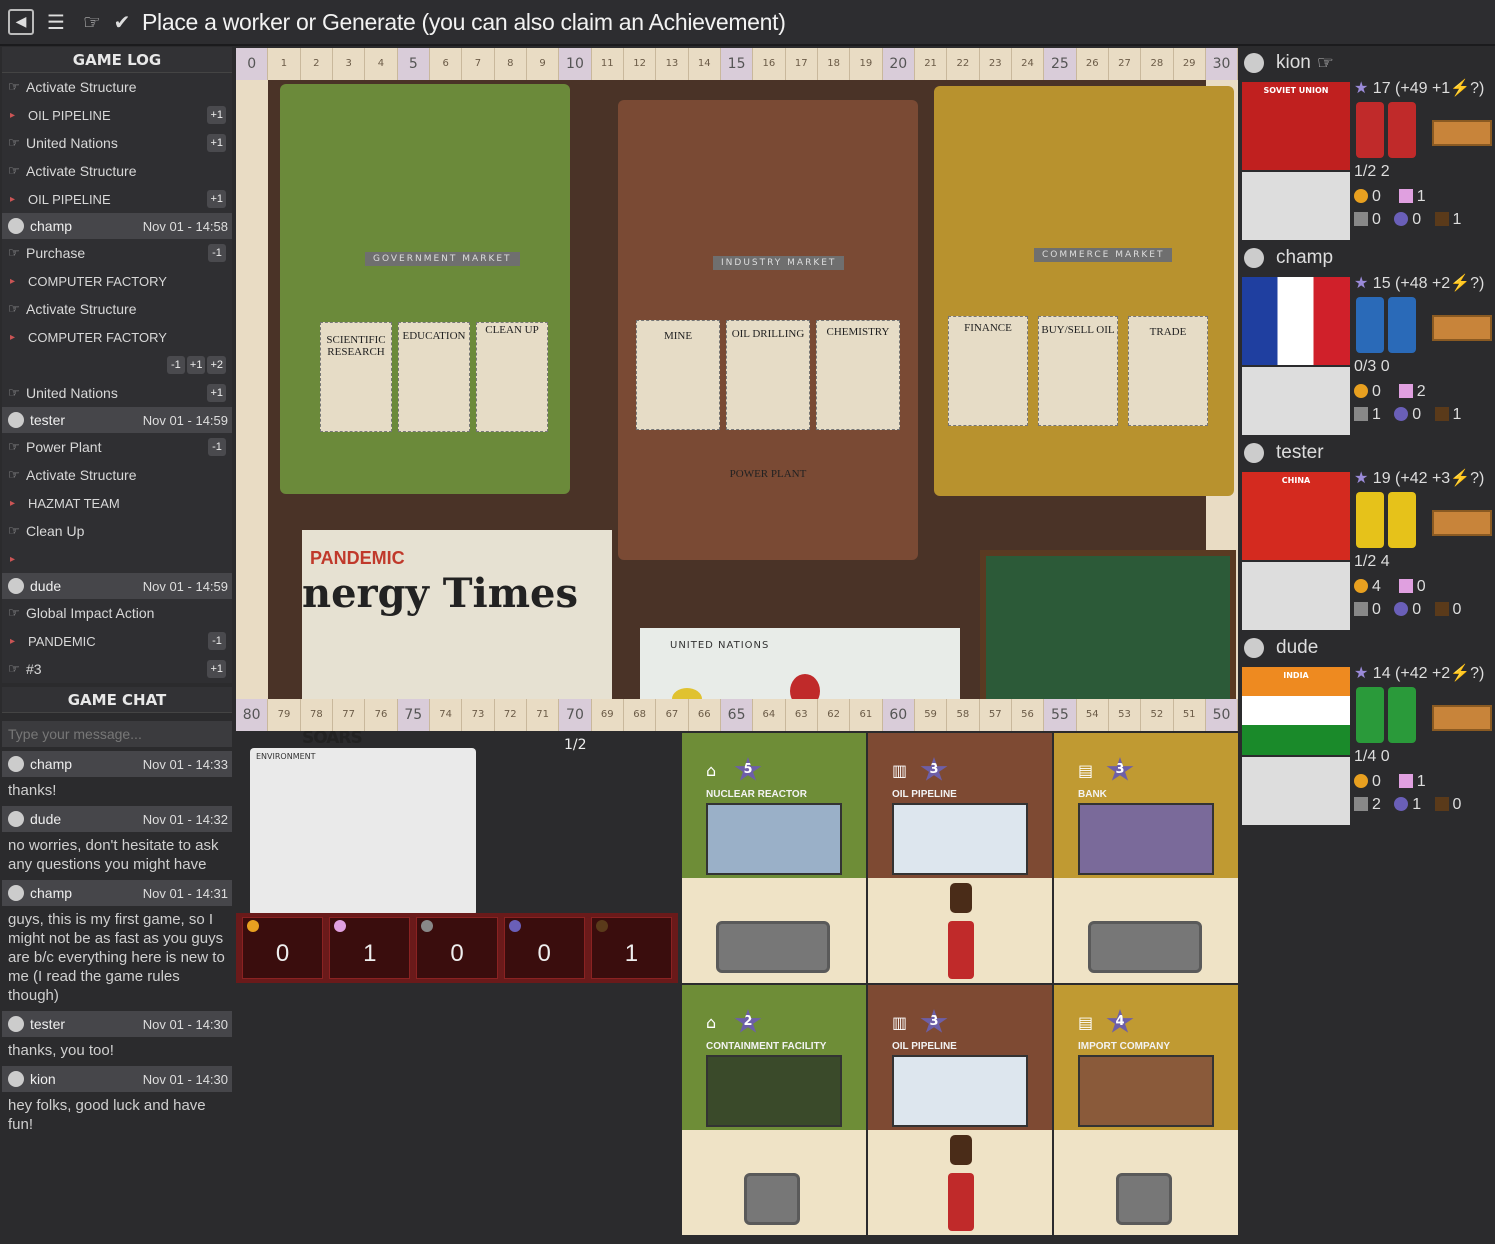 Image resolution: width=1495 pixels, height=1244 pixels. What do you see at coordinates (185, 893) in the screenshot?
I see `chat-time: Nov 01 - 14:31` at bounding box center [185, 893].